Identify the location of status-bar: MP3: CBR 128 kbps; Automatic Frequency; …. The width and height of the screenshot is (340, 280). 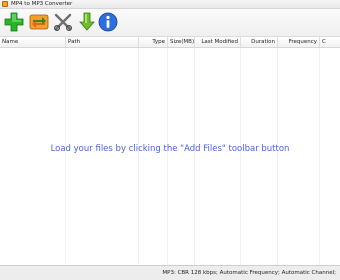
(170, 272).